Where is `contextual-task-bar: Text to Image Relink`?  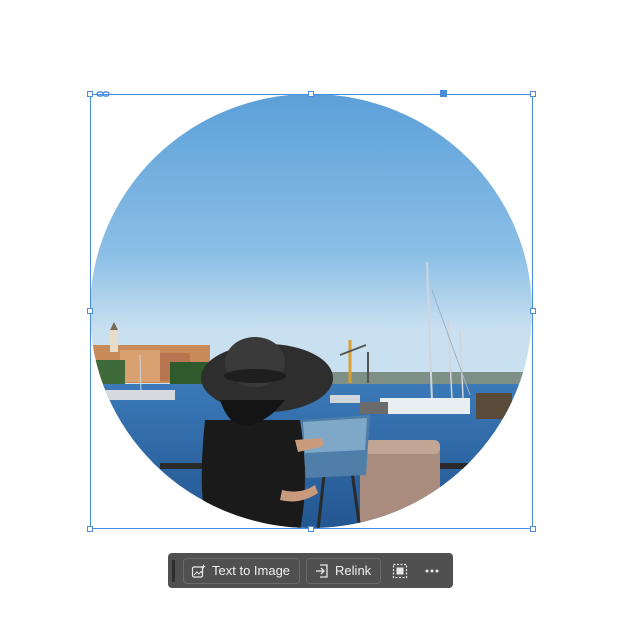 contextual-task-bar: Text to Image Relink is located at coordinates (310, 570).